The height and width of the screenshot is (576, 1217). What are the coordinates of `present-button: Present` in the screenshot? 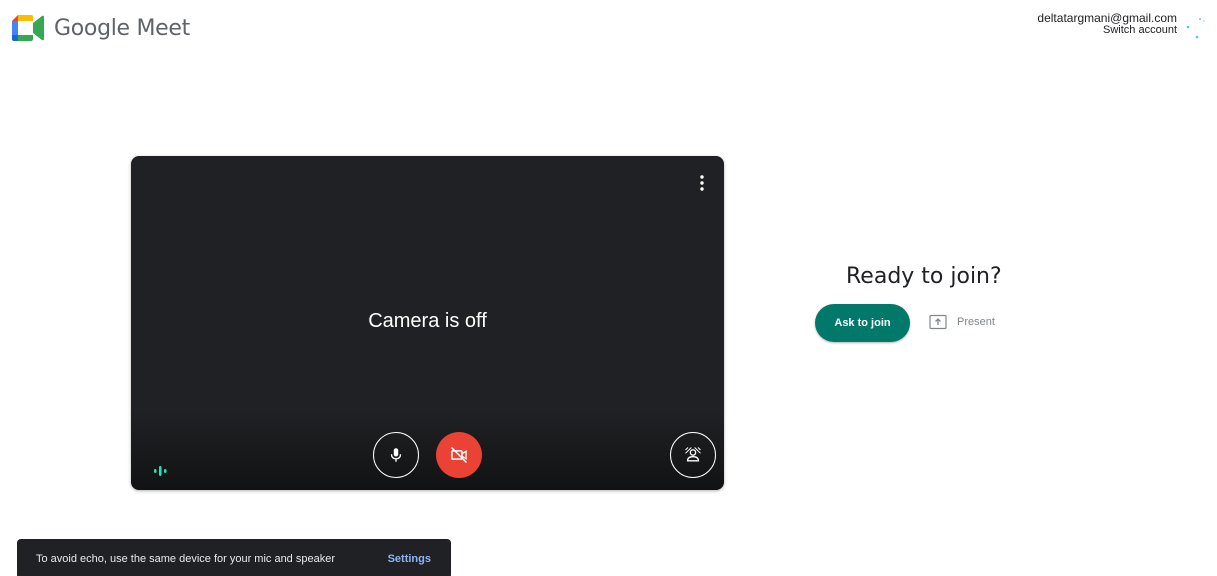 It's located at (962, 322).